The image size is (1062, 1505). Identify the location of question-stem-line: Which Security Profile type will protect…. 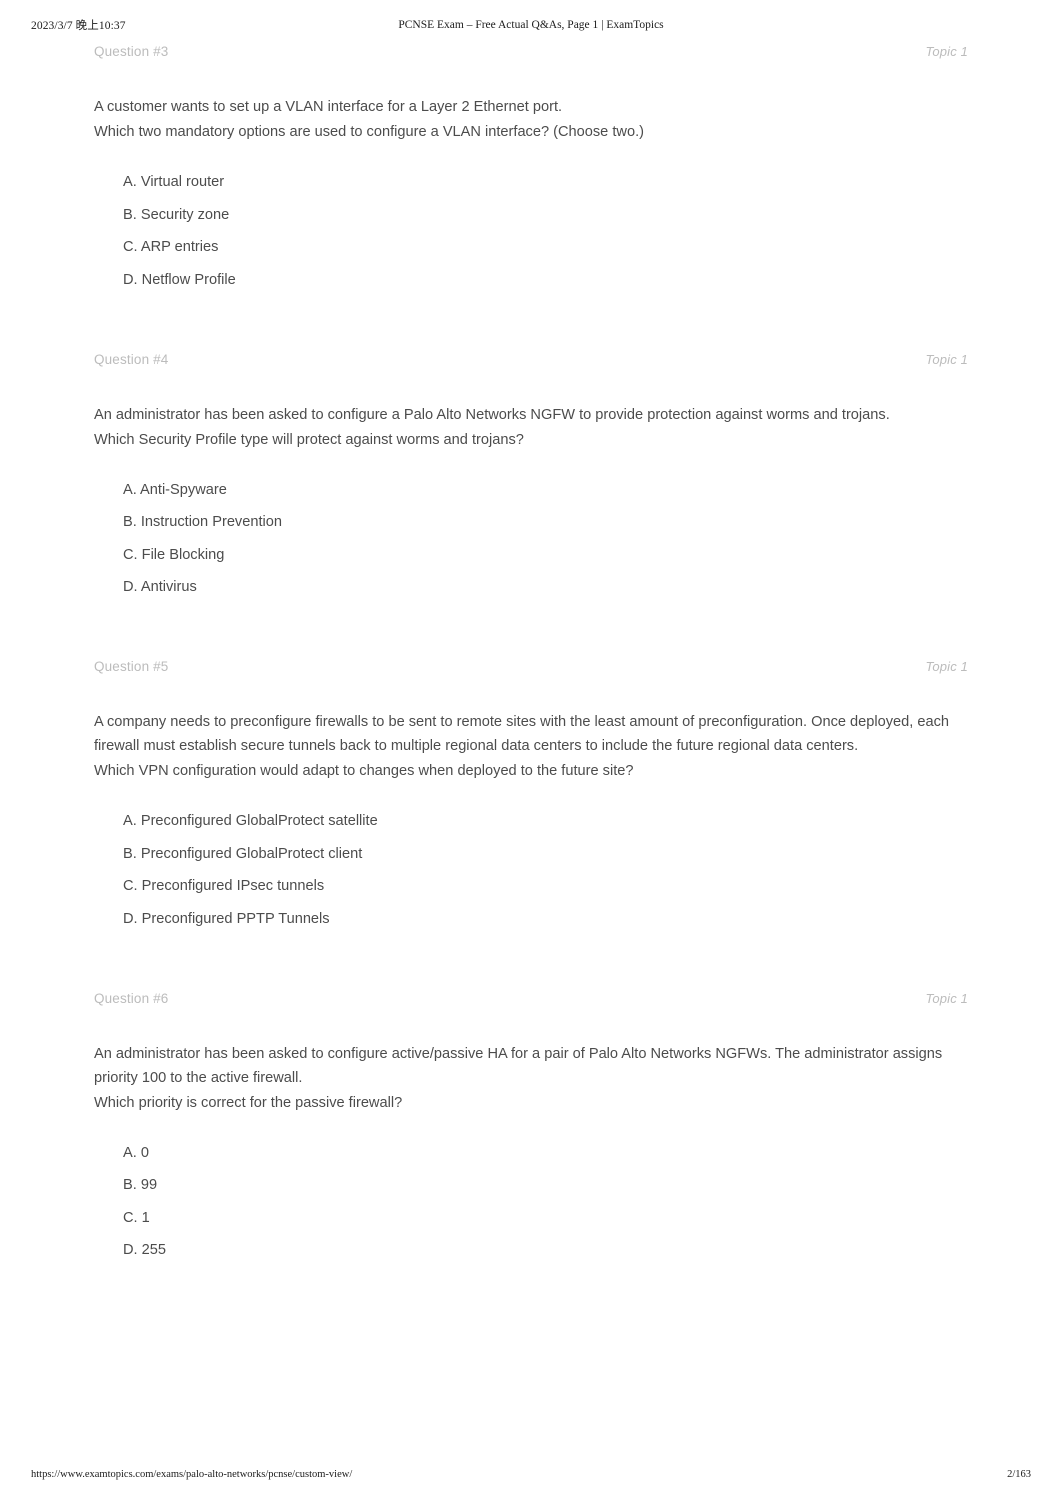
(309, 439).